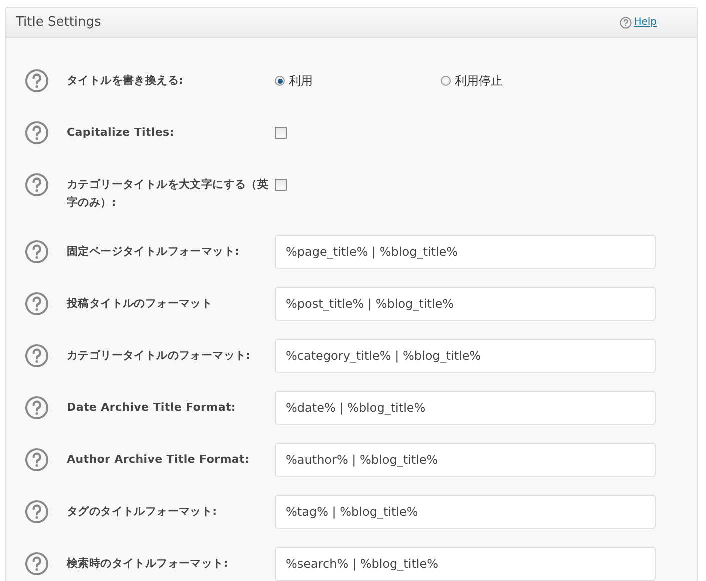 This screenshot has height=581, width=706. Describe the element at coordinates (121, 133) in the screenshot. I see `setting-label: Capitalize Titles:` at that location.